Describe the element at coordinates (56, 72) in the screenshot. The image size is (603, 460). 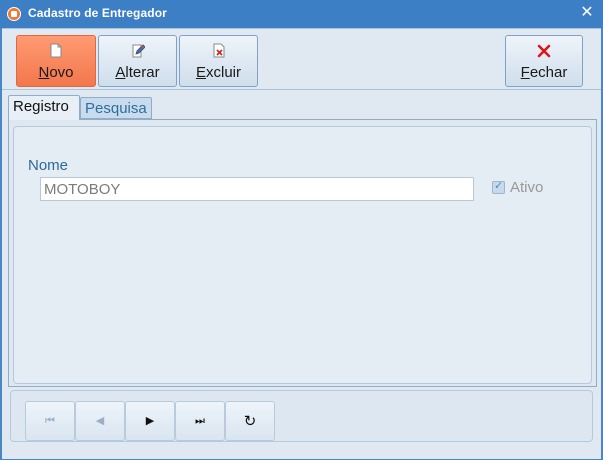
I see `novo-label: Novo` at that location.